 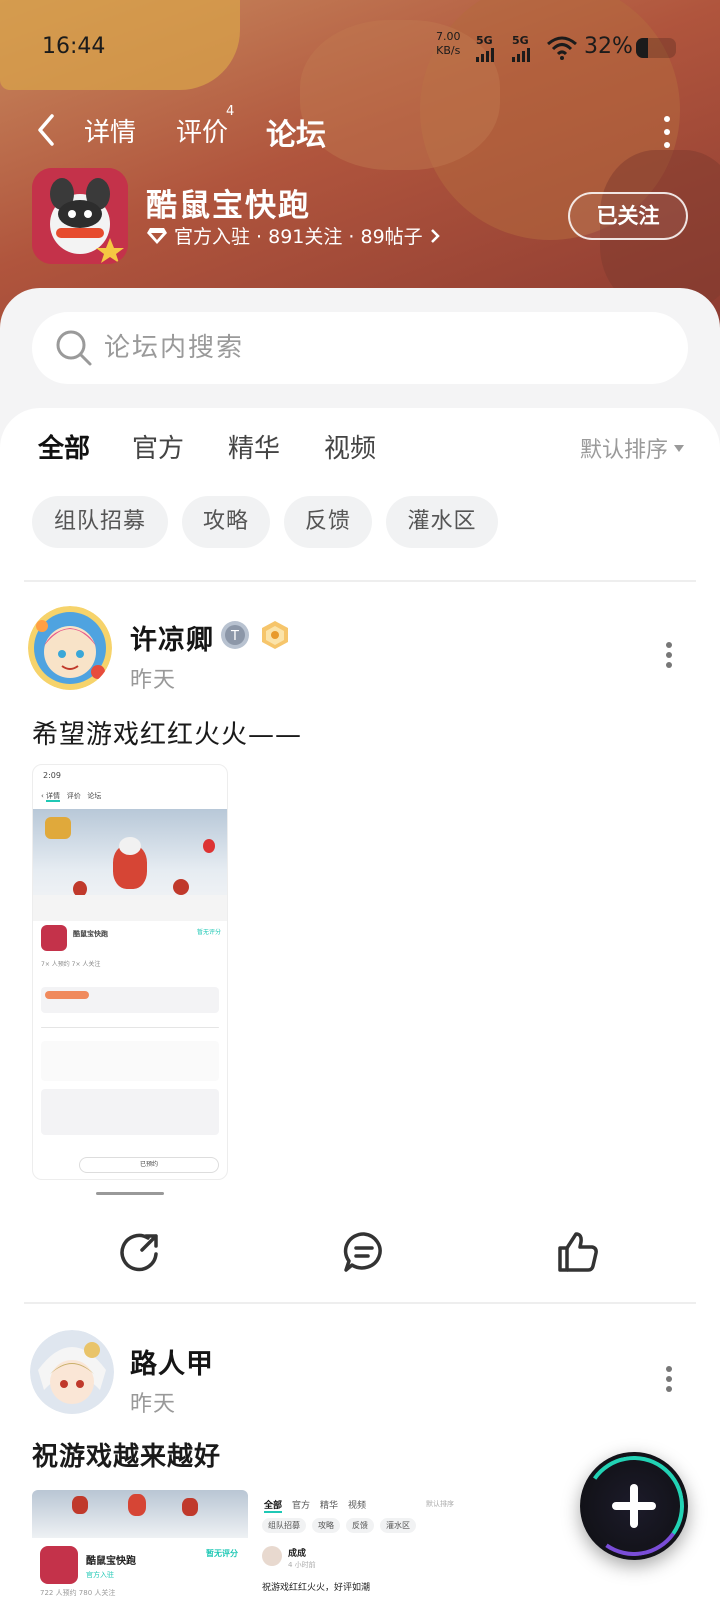 What do you see at coordinates (656, 48) in the screenshot?
I see `battery-icon` at bounding box center [656, 48].